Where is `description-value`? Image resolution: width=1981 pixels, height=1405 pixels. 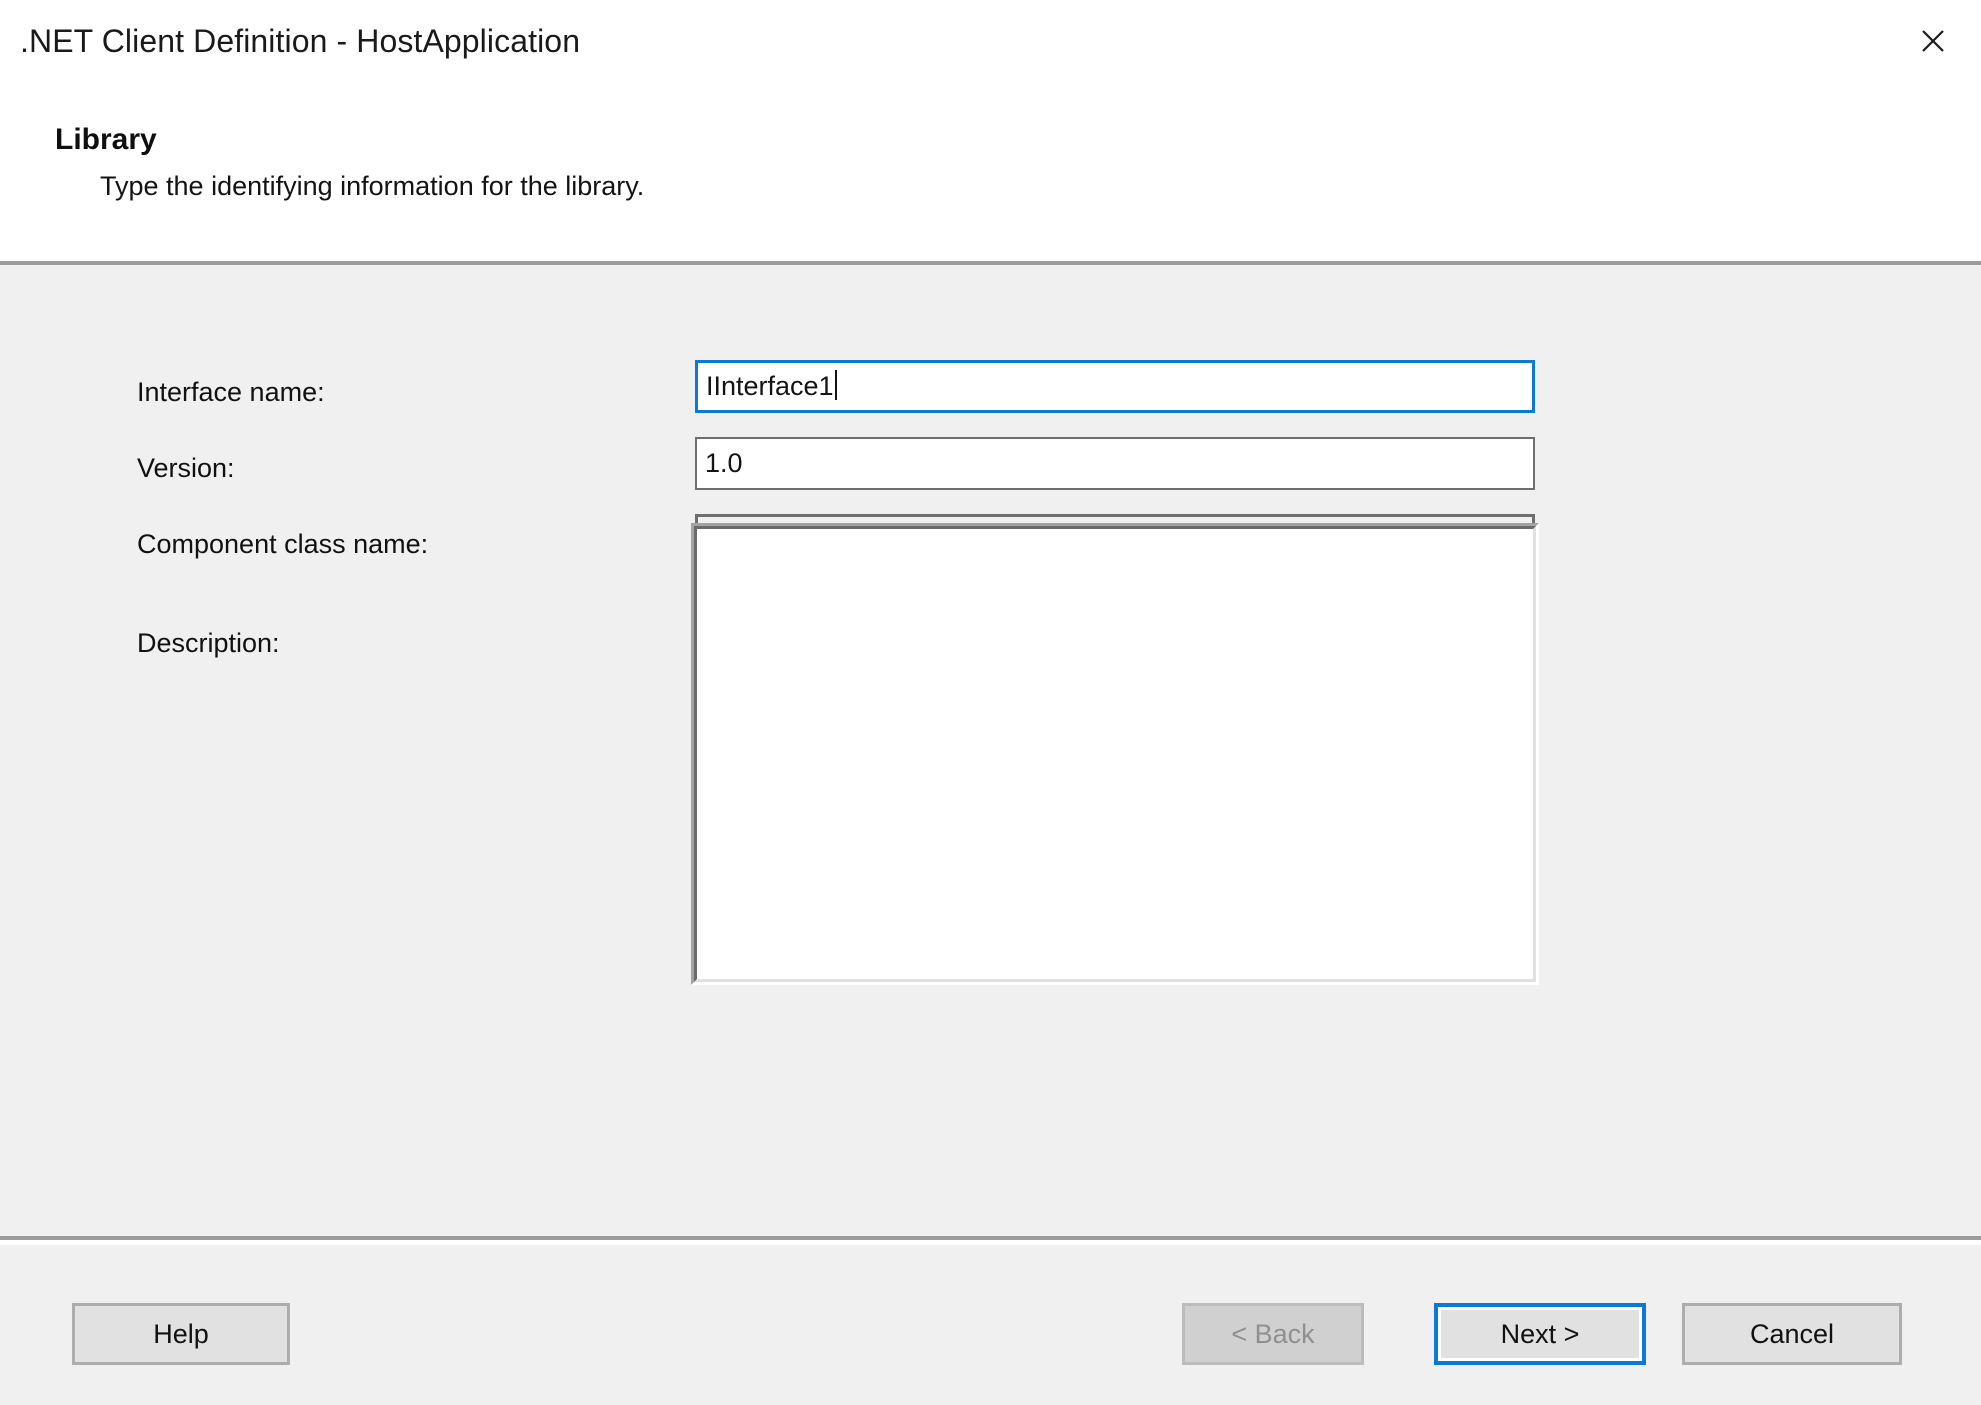
description-value is located at coordinates (1115, 754).